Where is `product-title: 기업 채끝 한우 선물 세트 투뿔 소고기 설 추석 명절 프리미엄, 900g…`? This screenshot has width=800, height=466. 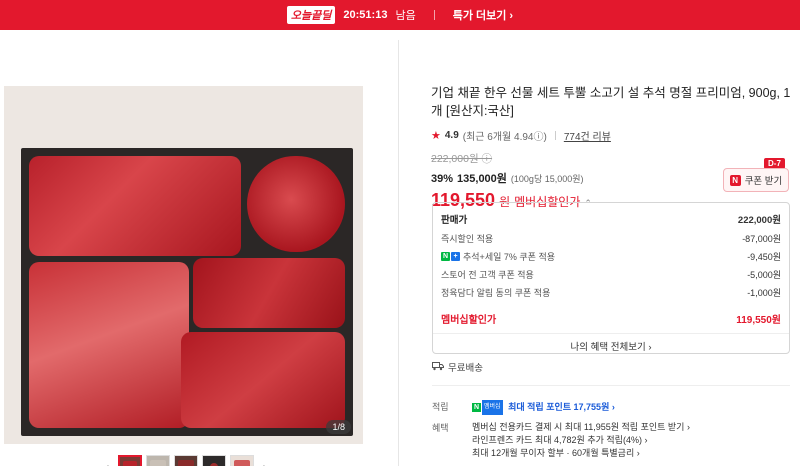 product-title: 기업 채끝 한우 선물 세트 투뿔 소고기 설 추석 명절 프리미엄, 900g… is located at coordinates (611, 102).